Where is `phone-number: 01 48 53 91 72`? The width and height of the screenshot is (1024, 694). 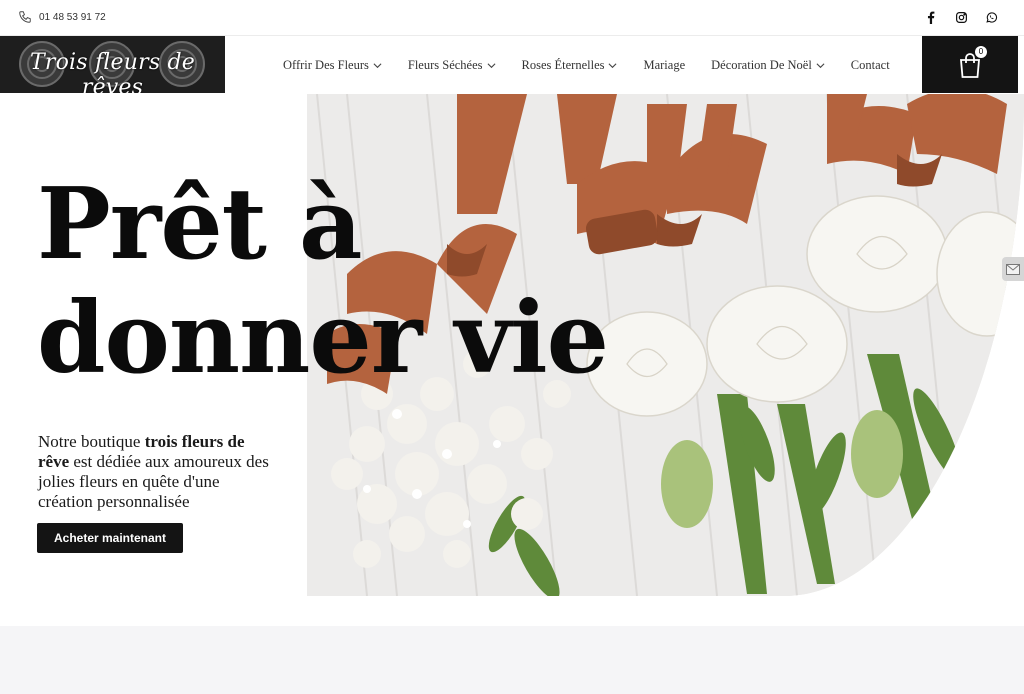
phone-number: 01 48 53 91 72 is located at coordinates (72, 17).